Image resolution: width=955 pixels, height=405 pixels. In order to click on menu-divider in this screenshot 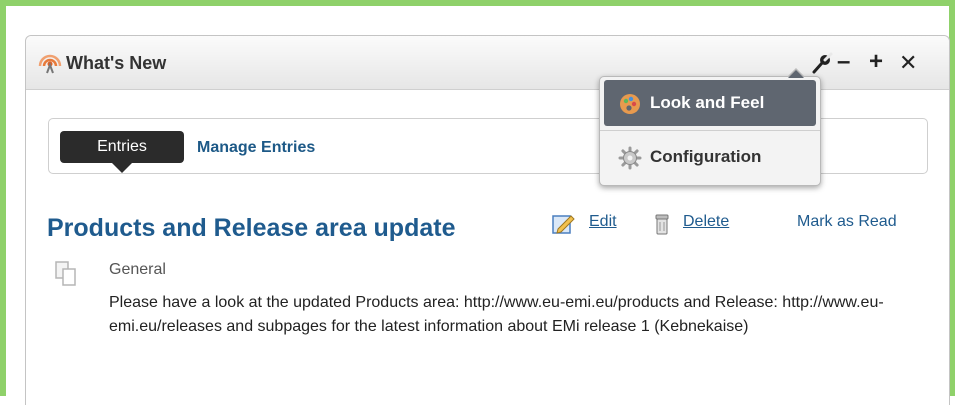, I will do `click(710, 130)`.